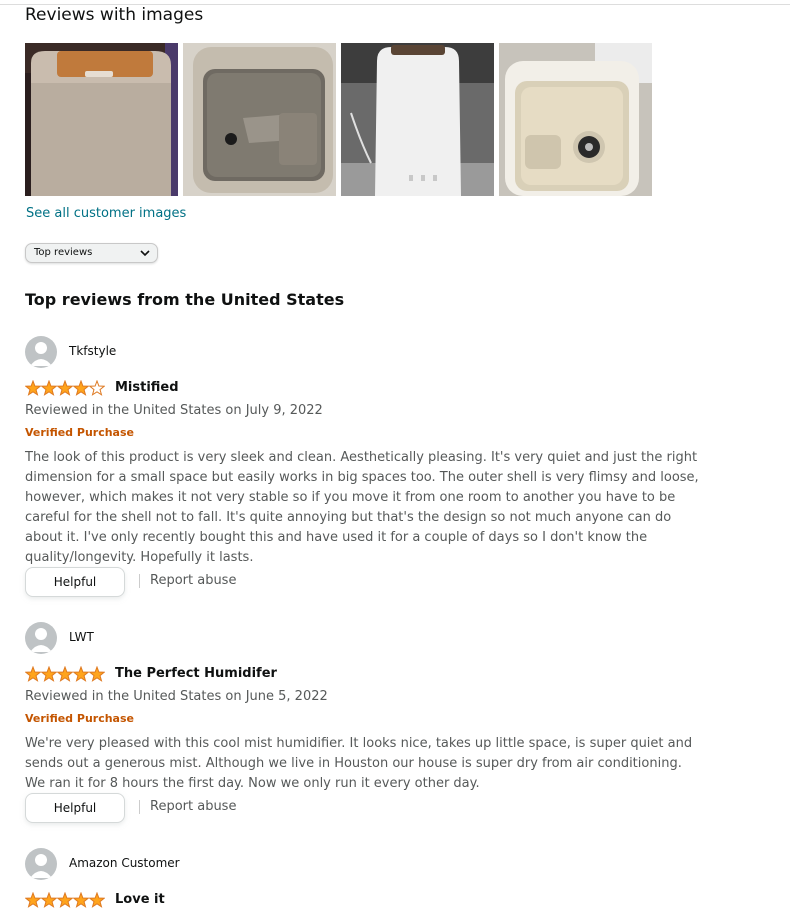 The width and height of the screenshot is (790, 908). I want to click on sort-selected-label: Top reviews, so click(63, 252).